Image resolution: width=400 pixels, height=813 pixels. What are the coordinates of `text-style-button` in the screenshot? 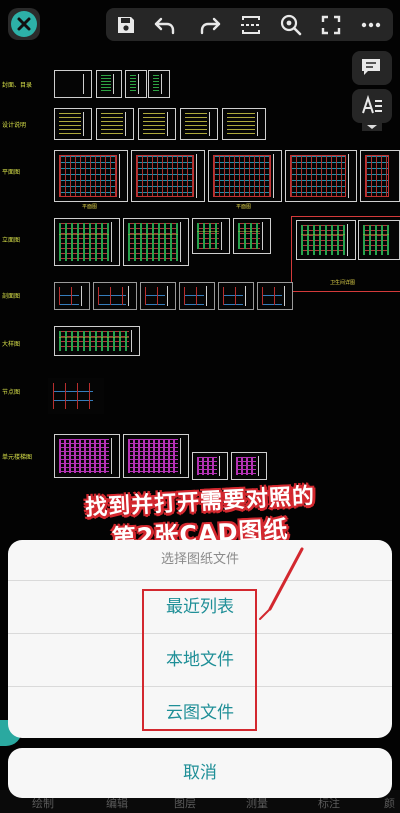 It's located at (372, 106).